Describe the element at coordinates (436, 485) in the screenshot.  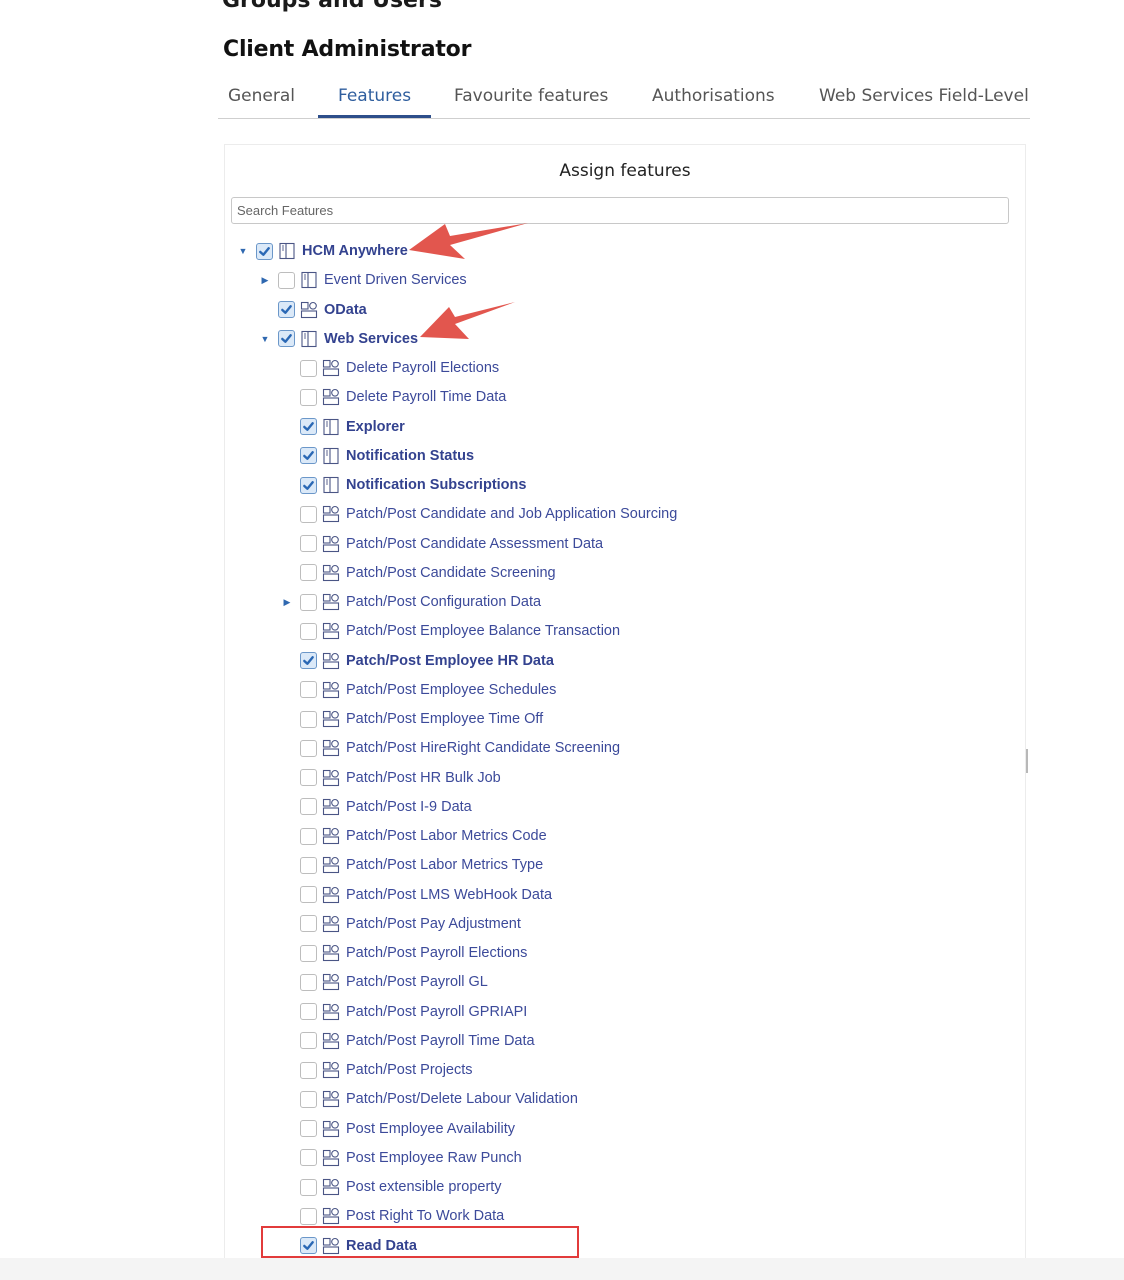
I see `tree-item-label: Notification Subscriptions` at that location.